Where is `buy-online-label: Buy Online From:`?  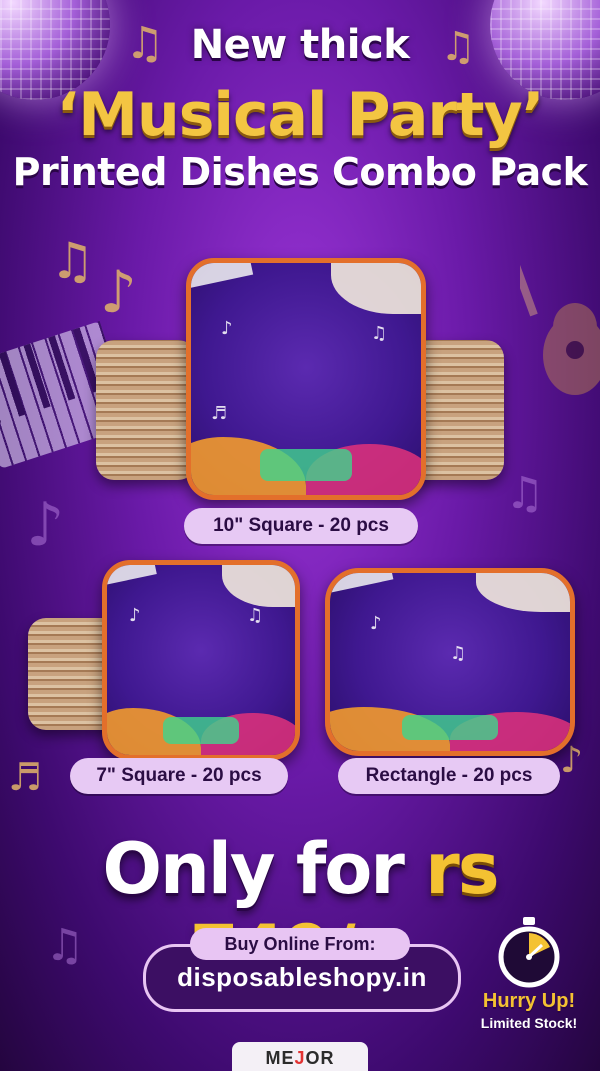 buy-online-label: Buy Online From: is located at coordinates (300, 944).